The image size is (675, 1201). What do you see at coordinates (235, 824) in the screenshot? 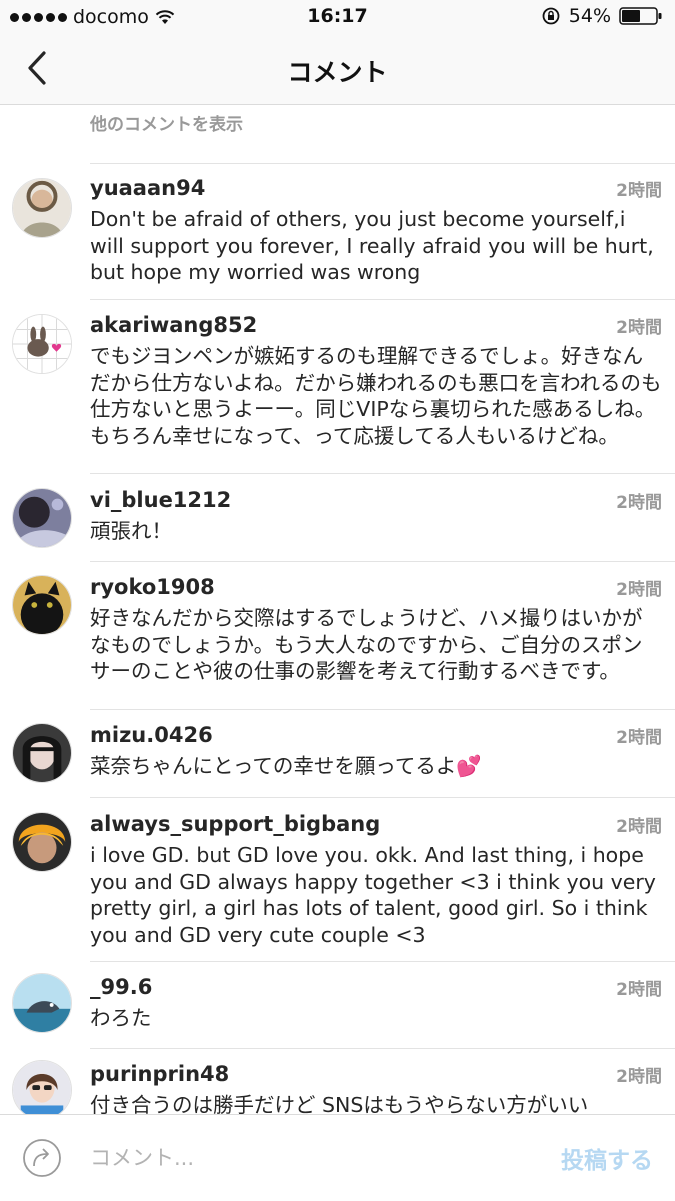
I see `comment-username: always_support_bigbang` at bounding box center [235, 824].